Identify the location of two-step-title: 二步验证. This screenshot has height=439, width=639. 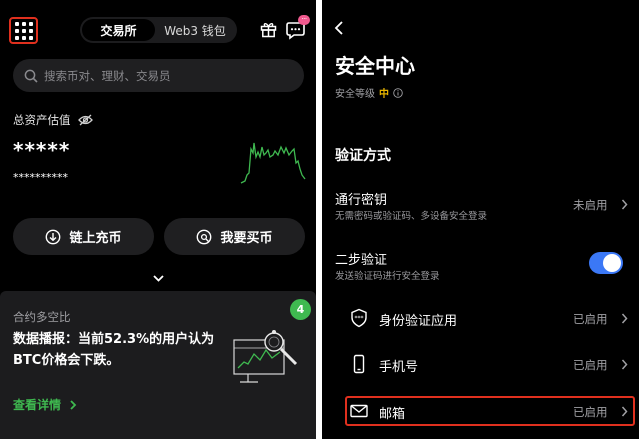
(361, 260).